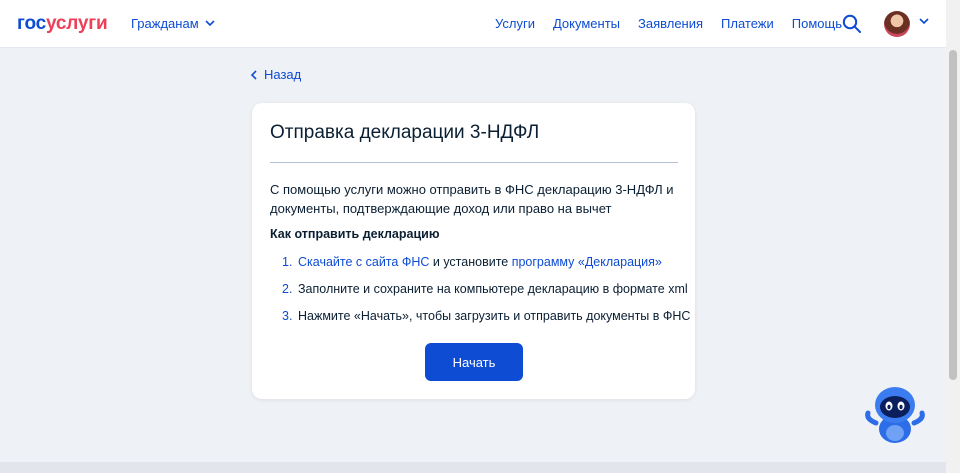 This screenshot has height=473, width=960. I want to click on step-text: и установите, so click(470, 262).